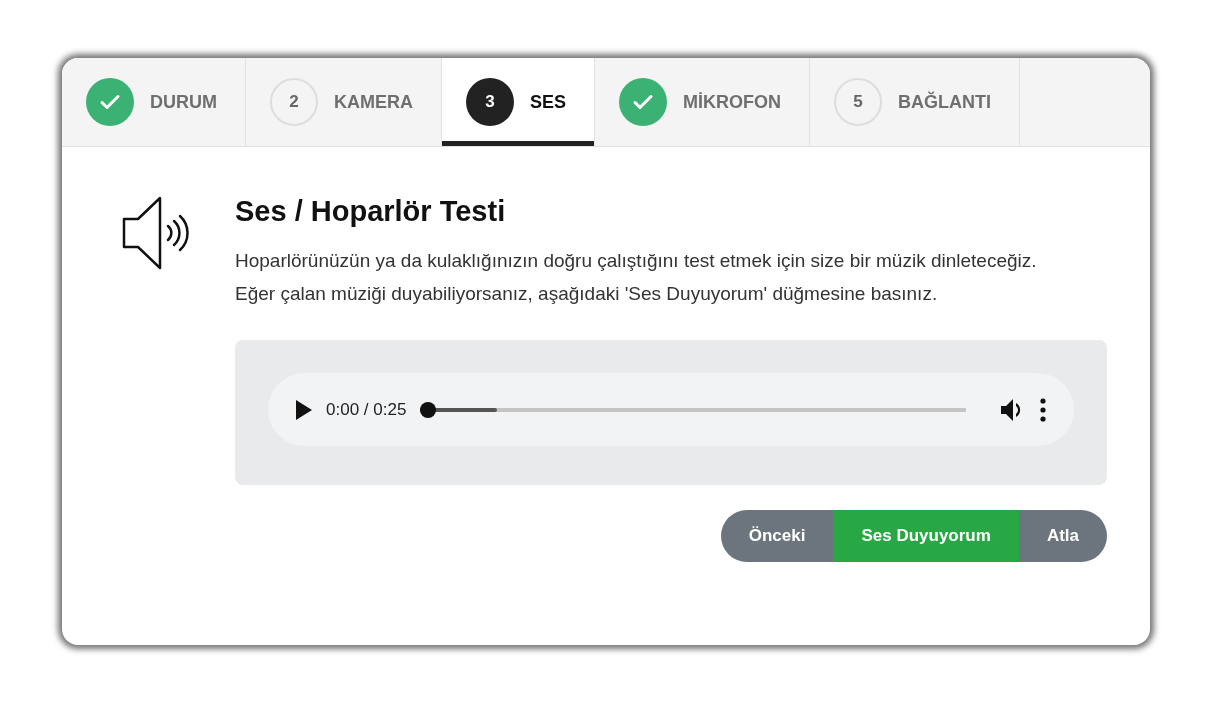  What do you see at coordinates (1062, 536) in the screenshot?
I see `action-button: Atla` at bounding box center [1062, 536].